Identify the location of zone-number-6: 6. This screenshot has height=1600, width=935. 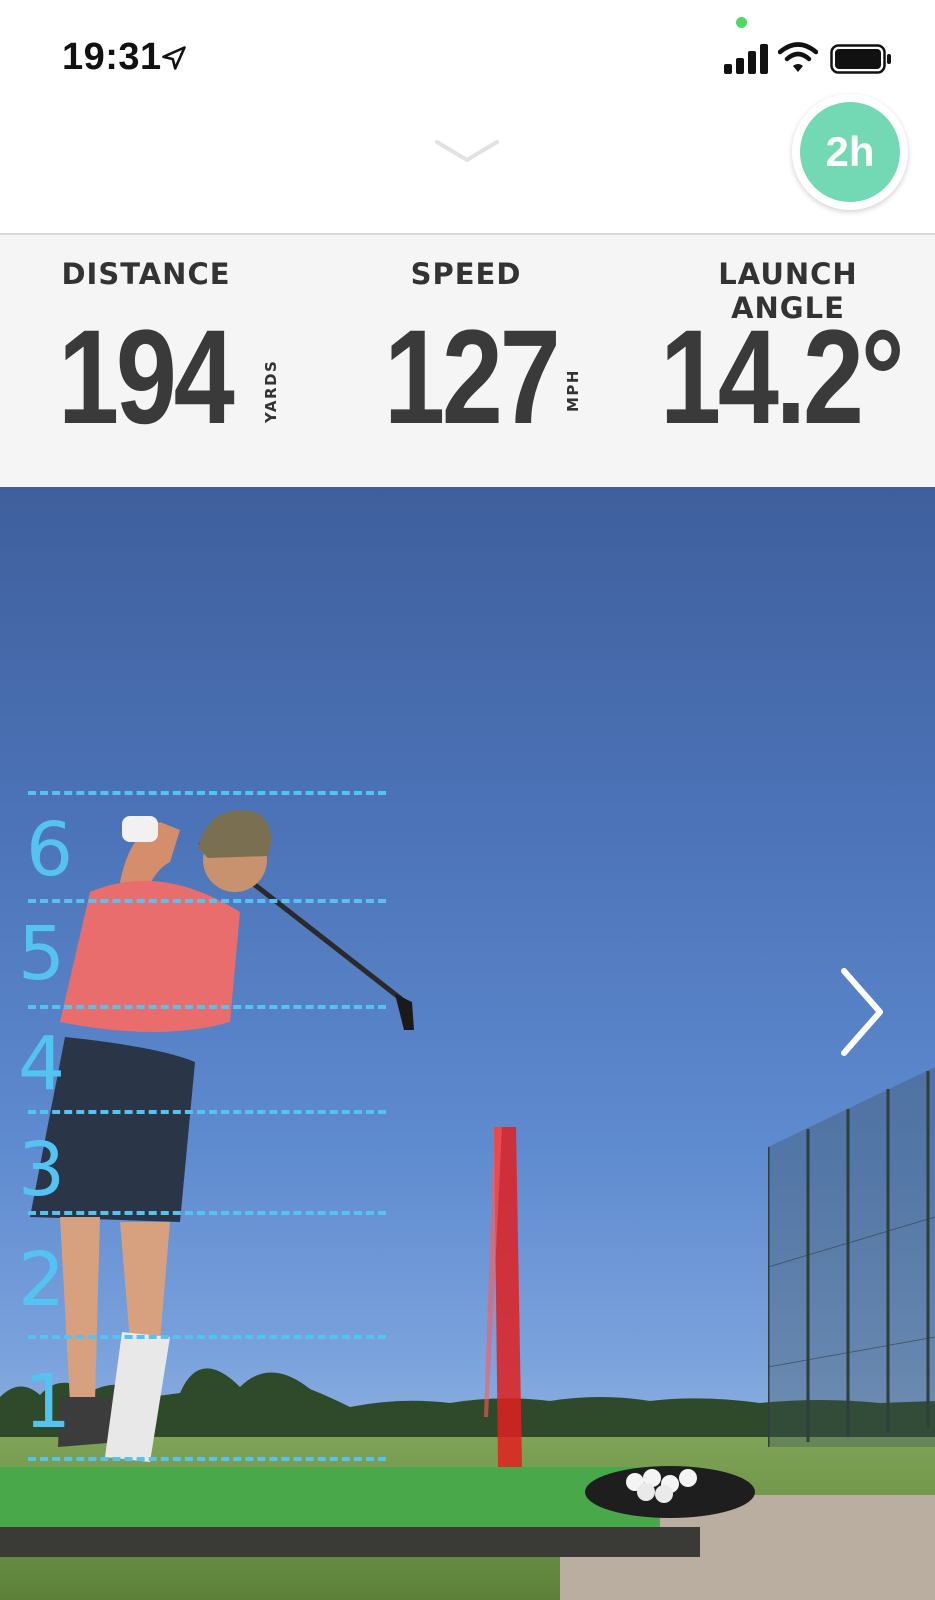
(50, 850).